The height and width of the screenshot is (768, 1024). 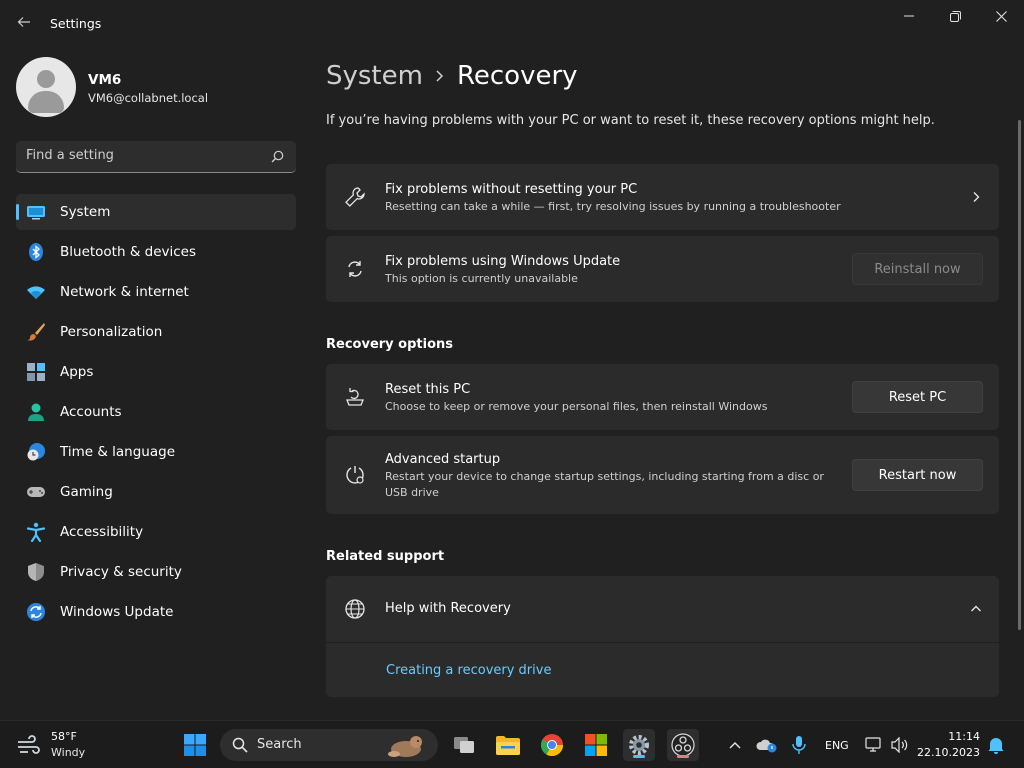 What do you see at coordinates (36, 572) in the screenshot?
I see `shield-icon` at bounding box center [36, 572].